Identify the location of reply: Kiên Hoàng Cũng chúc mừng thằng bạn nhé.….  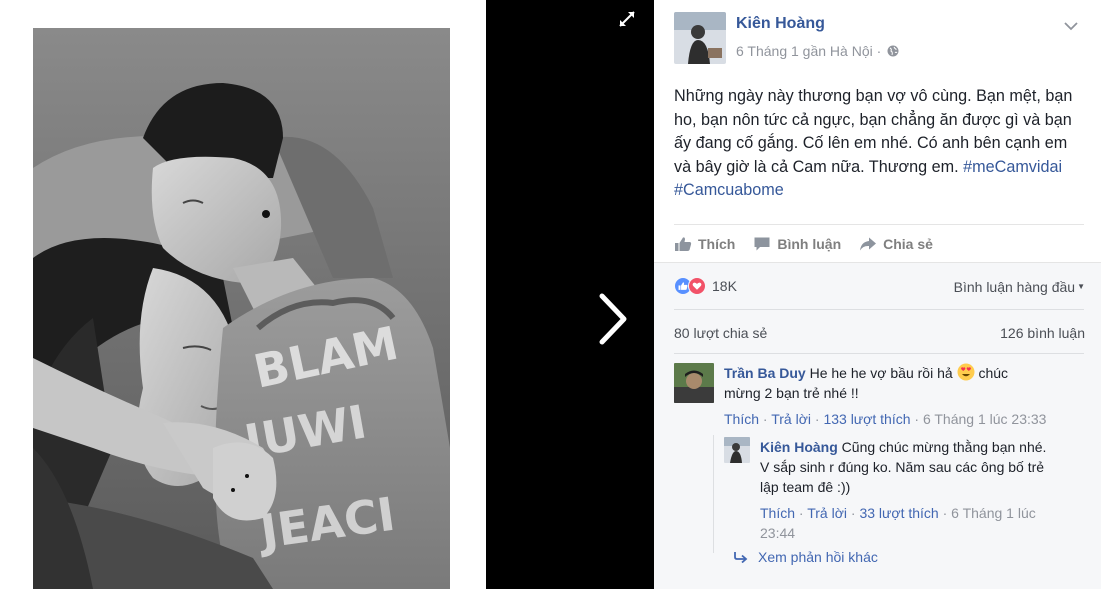
(904, 492).